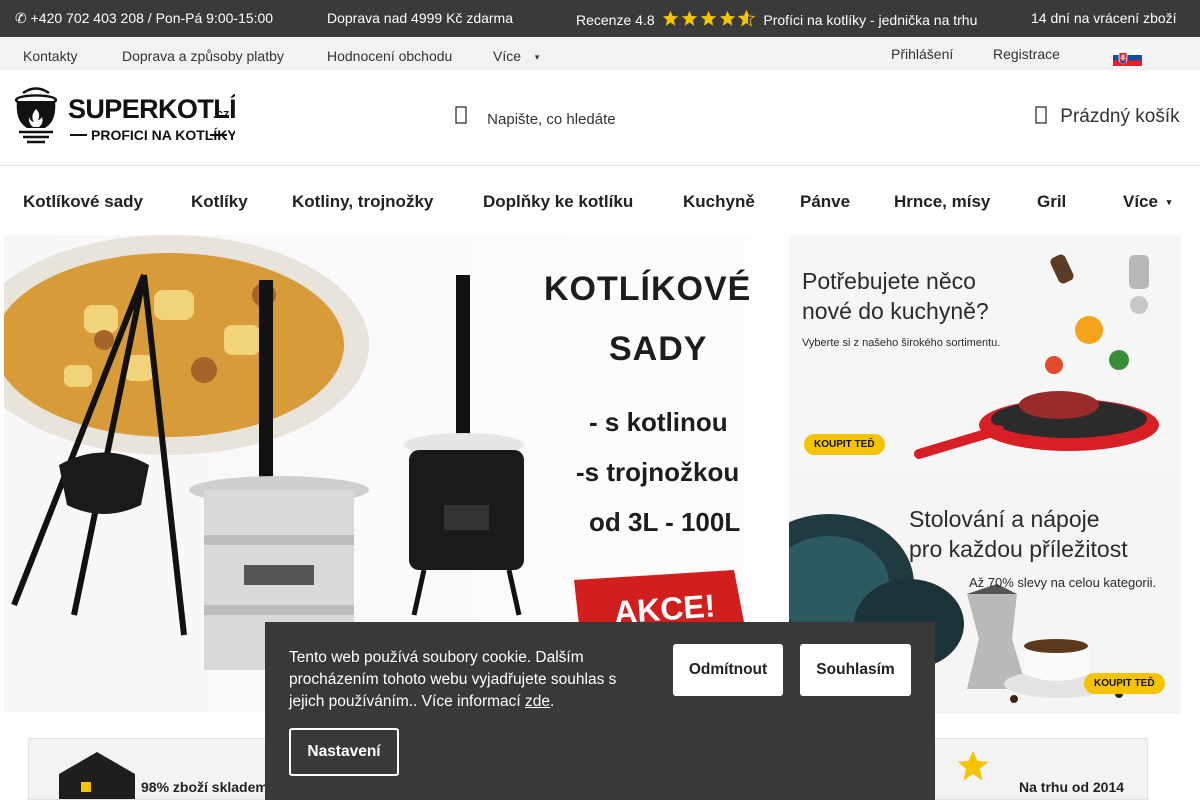 The width and height of the screenshot is (1200, 800). I want to click on cookie-decline-button: Odmítnout, so click(728, 670).